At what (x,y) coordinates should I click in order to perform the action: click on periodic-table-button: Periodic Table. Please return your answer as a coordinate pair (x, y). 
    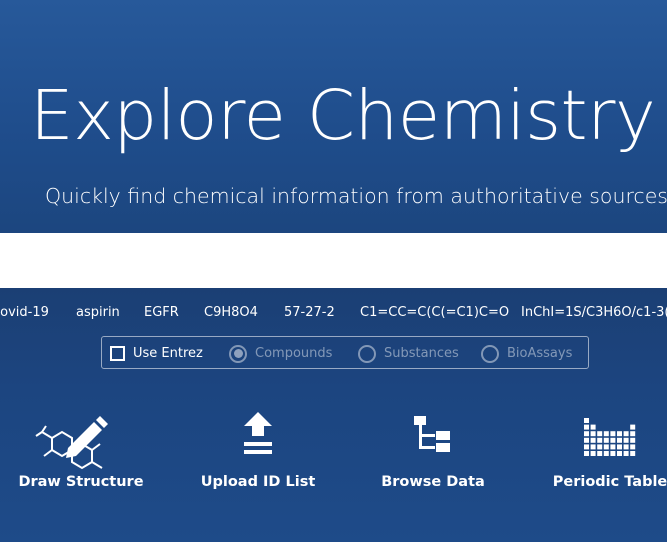
    Looking at the image, I should click on (603, 455).